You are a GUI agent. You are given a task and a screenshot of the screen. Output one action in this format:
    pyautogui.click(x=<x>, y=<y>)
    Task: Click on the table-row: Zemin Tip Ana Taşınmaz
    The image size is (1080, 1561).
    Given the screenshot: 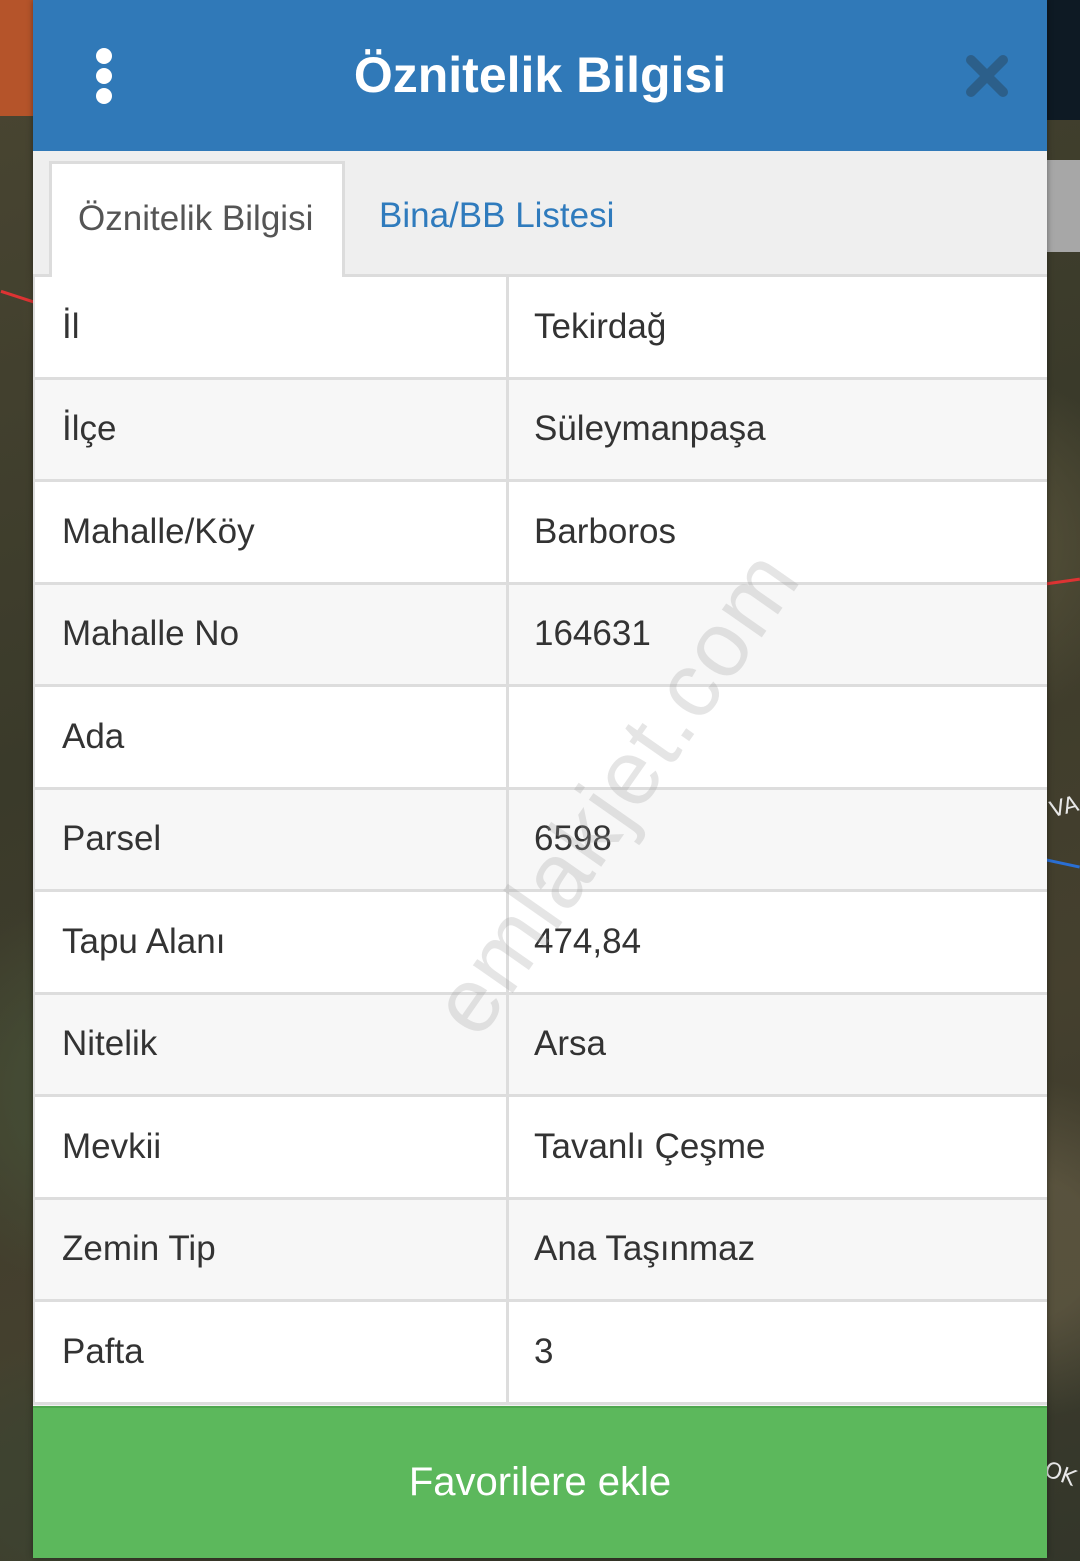 What is the action you would take?
    pyautogui.click(x=540, y=1250)
    